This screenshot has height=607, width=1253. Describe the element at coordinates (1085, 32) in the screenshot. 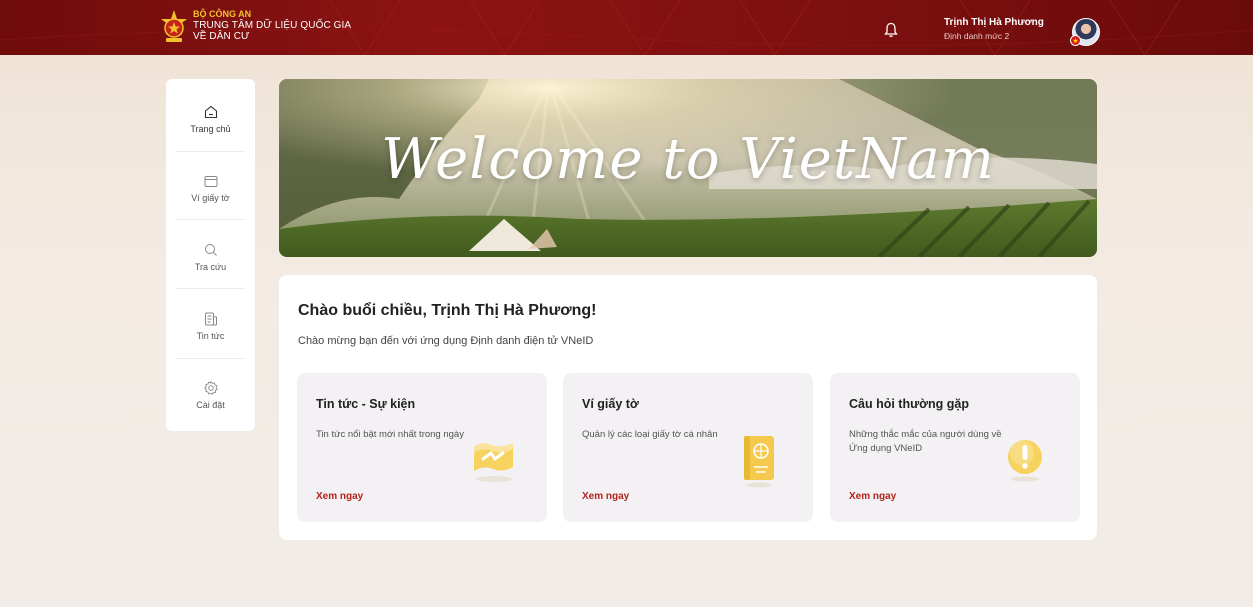

I see `user-avatar: ★` at that location.